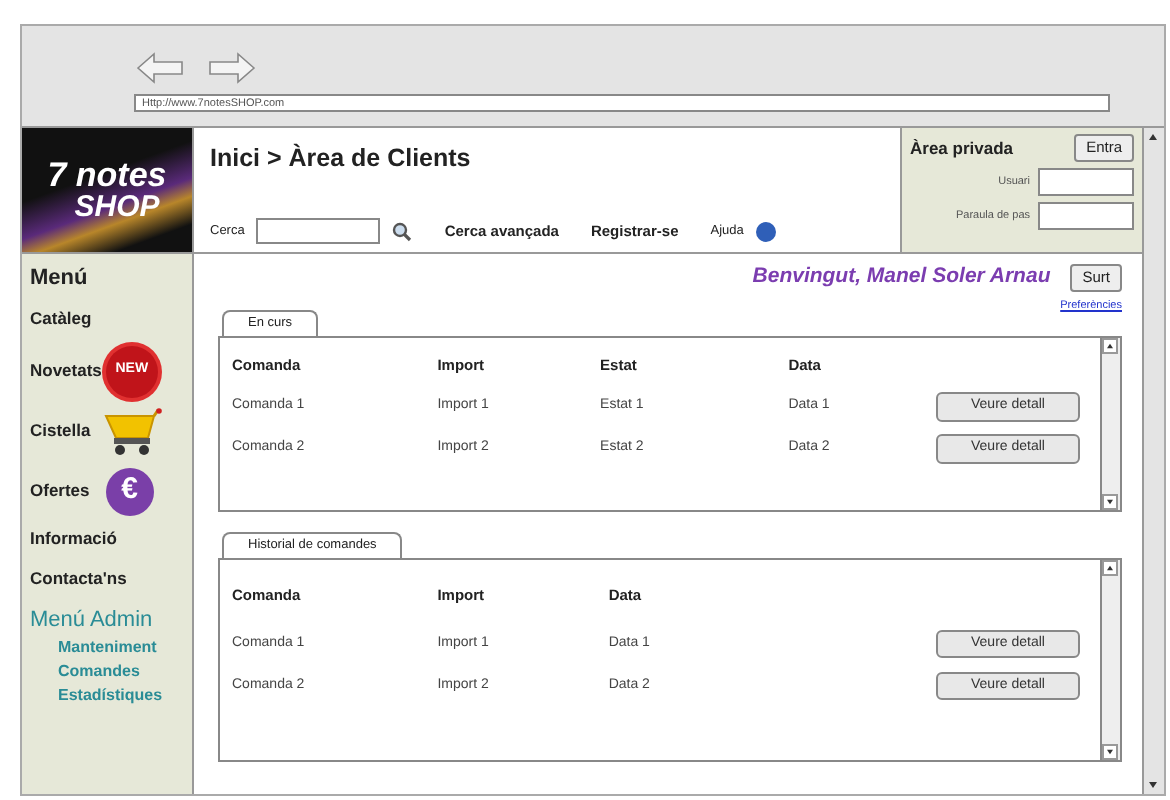 The image size is (1170, 800). Describe the element at coordinates (196, 68) in the screenshot. I see `navigation-arrows-icon` at that location.